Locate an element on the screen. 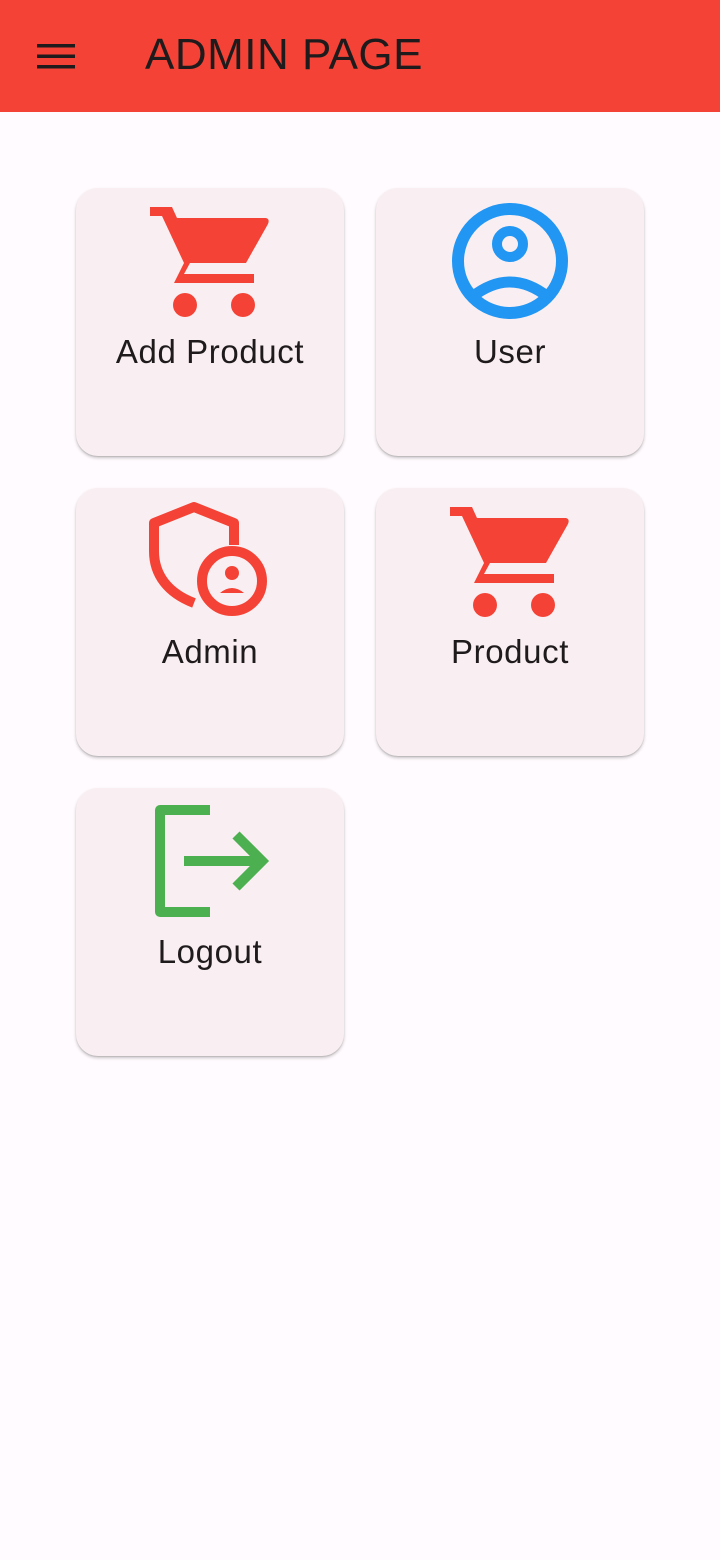 This screenshot has width=720, height=1560. menu-icon is located at coordinates (56, 56).